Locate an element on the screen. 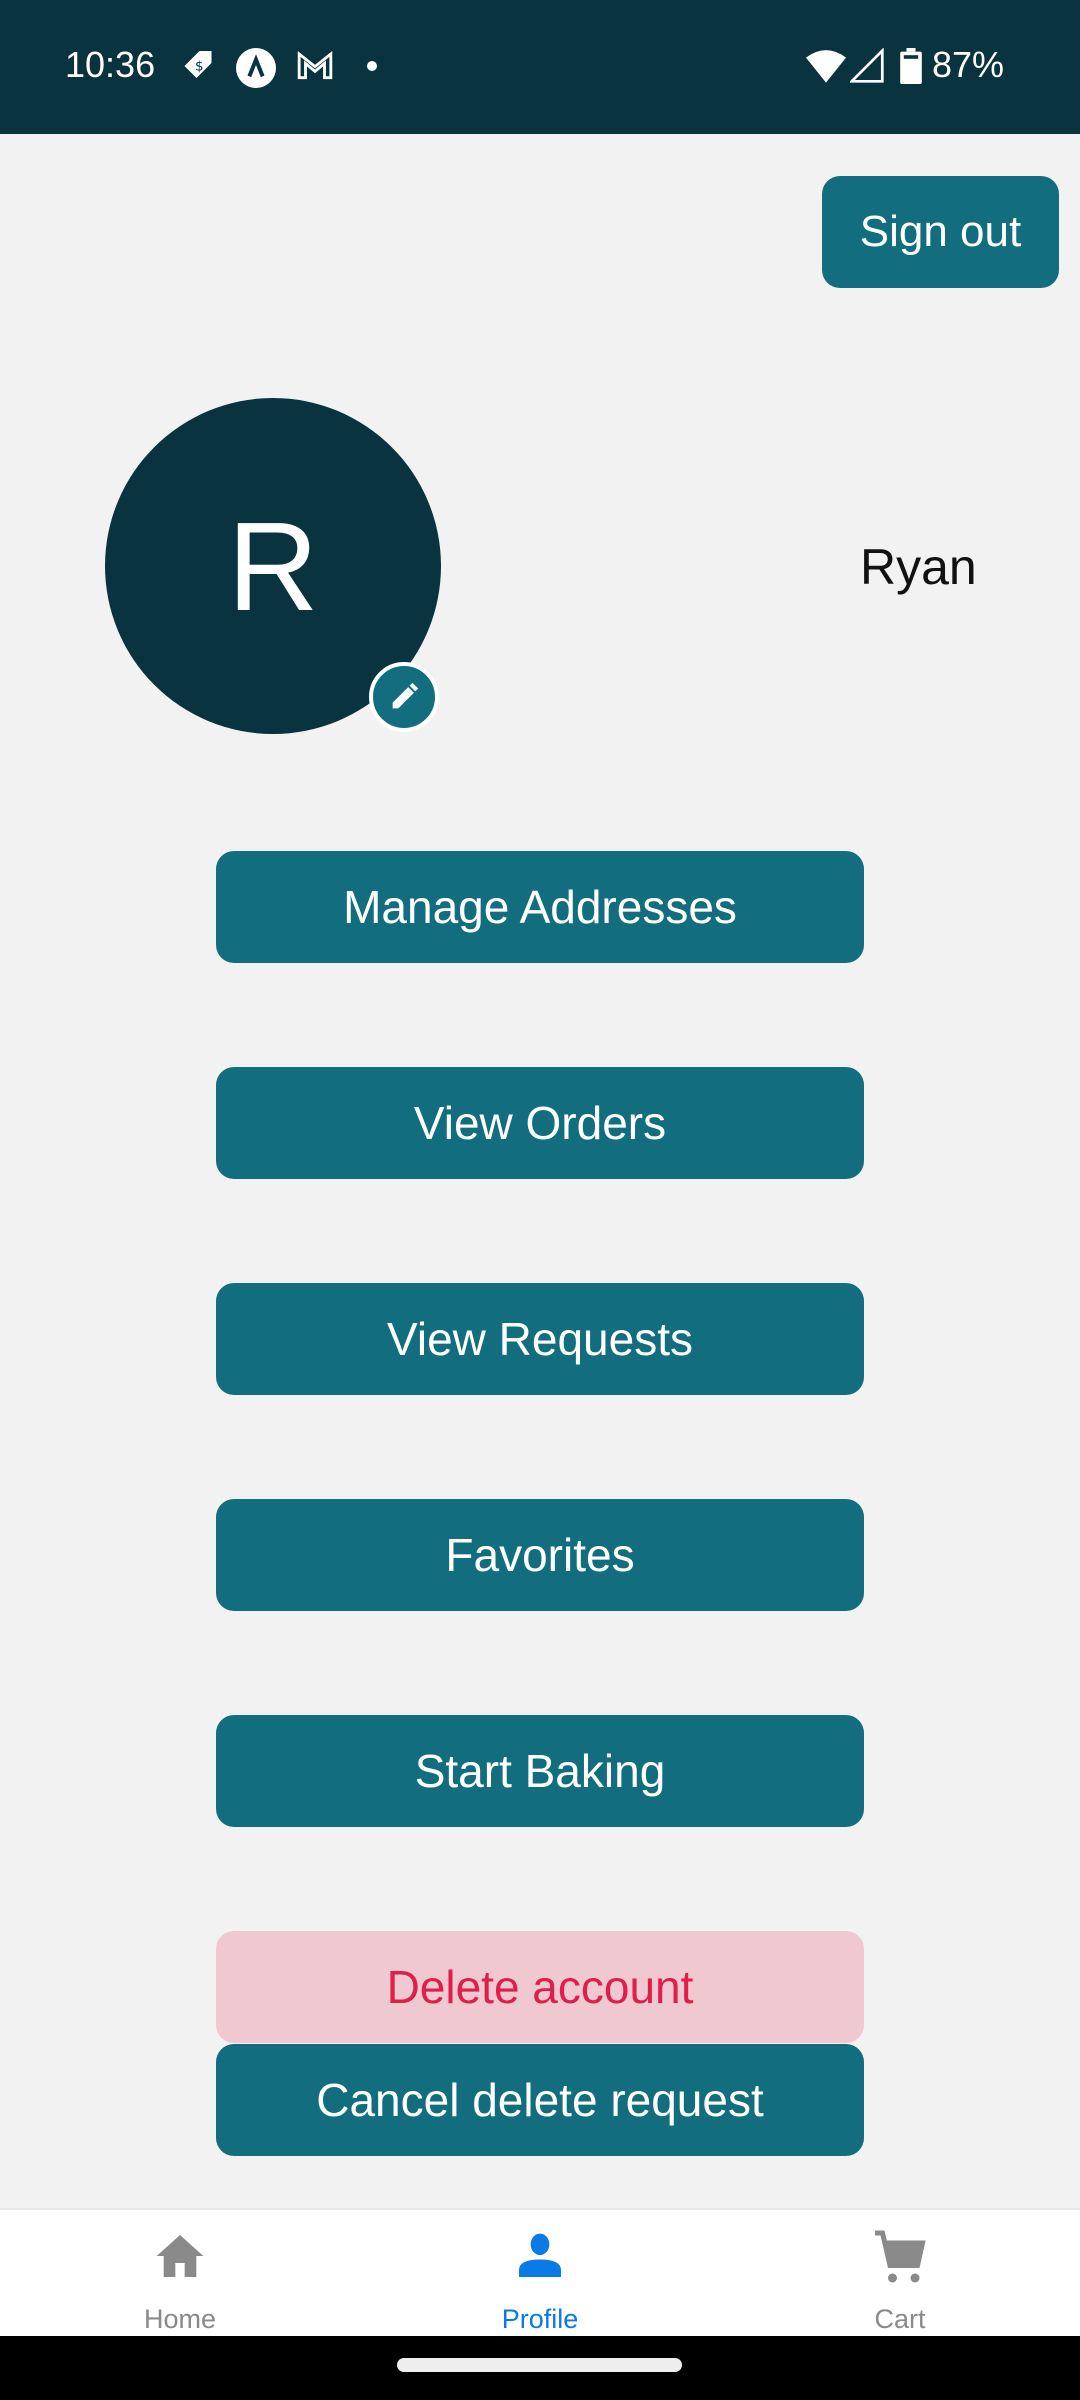  gmail-icon is located at coordinates (315, 65).